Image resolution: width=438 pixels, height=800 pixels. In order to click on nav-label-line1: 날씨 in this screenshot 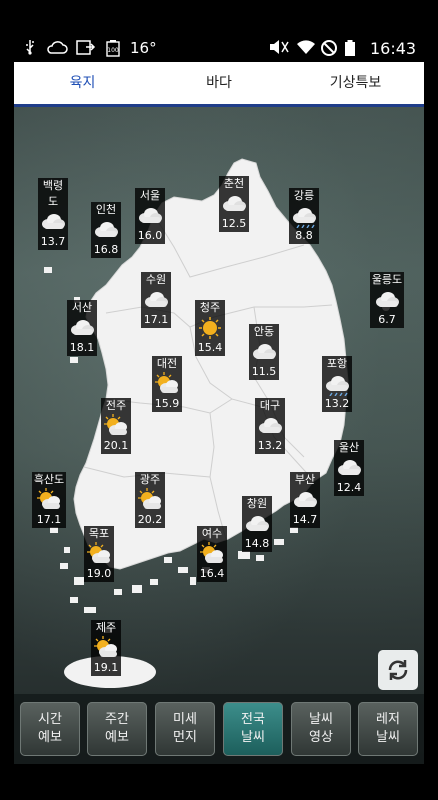, I will do `click(321, 719)`.